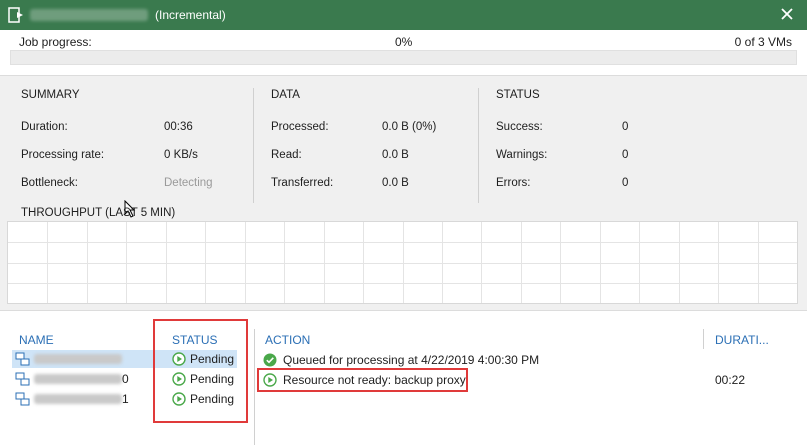 This screenshot has height=445, width=807. Describe the element at coordinates (270, 360) in the screenshot. I see `success-check-icon` at that location.